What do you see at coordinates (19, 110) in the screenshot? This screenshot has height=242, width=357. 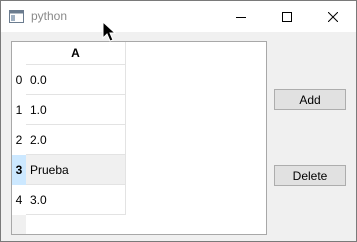 I see `row-header: 1` at bounding box center [19, 110].